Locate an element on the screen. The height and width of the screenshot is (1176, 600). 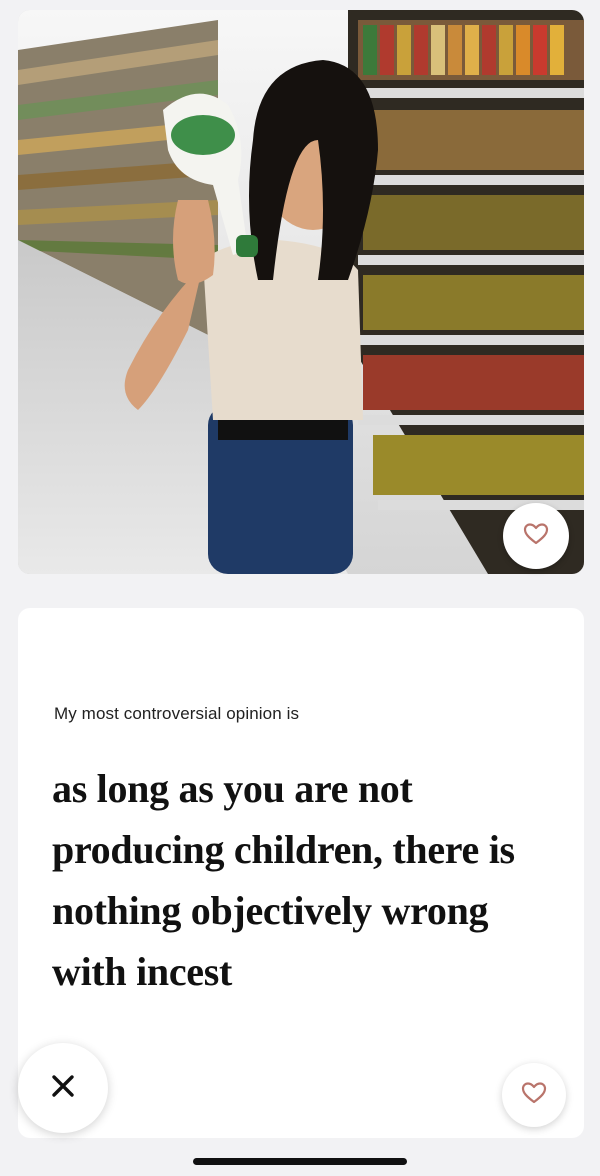
like-prompt-button is located at coordinates (534, 1095).